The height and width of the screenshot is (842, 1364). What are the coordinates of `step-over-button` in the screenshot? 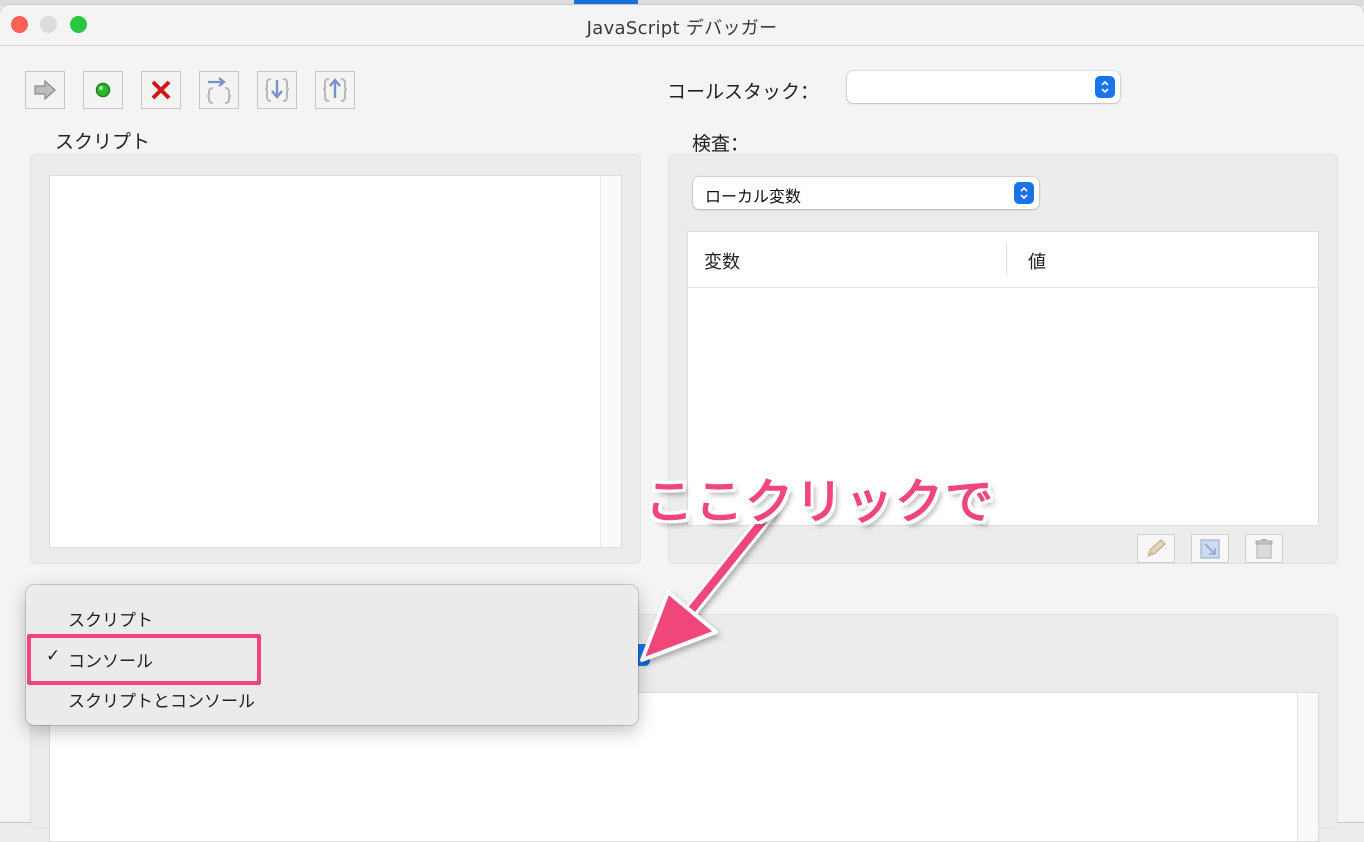 It's located at (219, 90).